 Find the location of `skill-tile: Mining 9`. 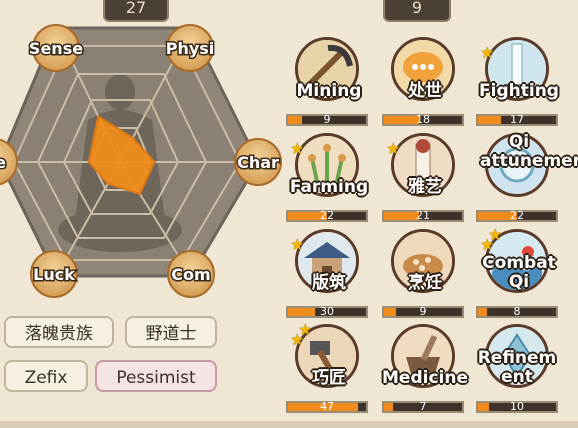

skill-tile: Mining 9 is located at coordinates (329, 84).